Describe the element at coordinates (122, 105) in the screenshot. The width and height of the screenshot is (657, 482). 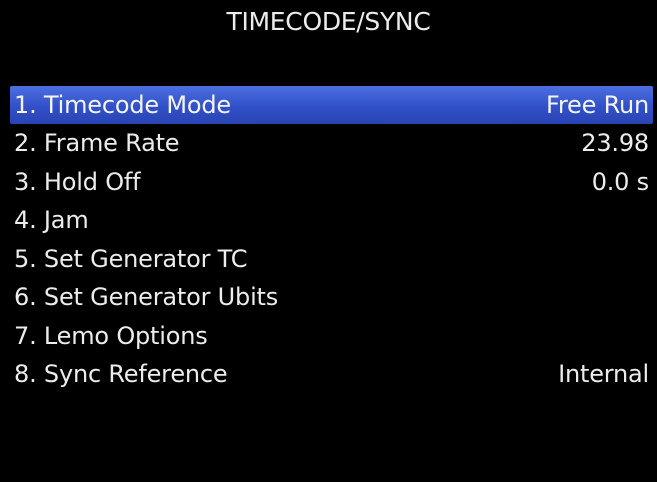
I see `menu-item-label: 1. Timecode Mode` at that location.